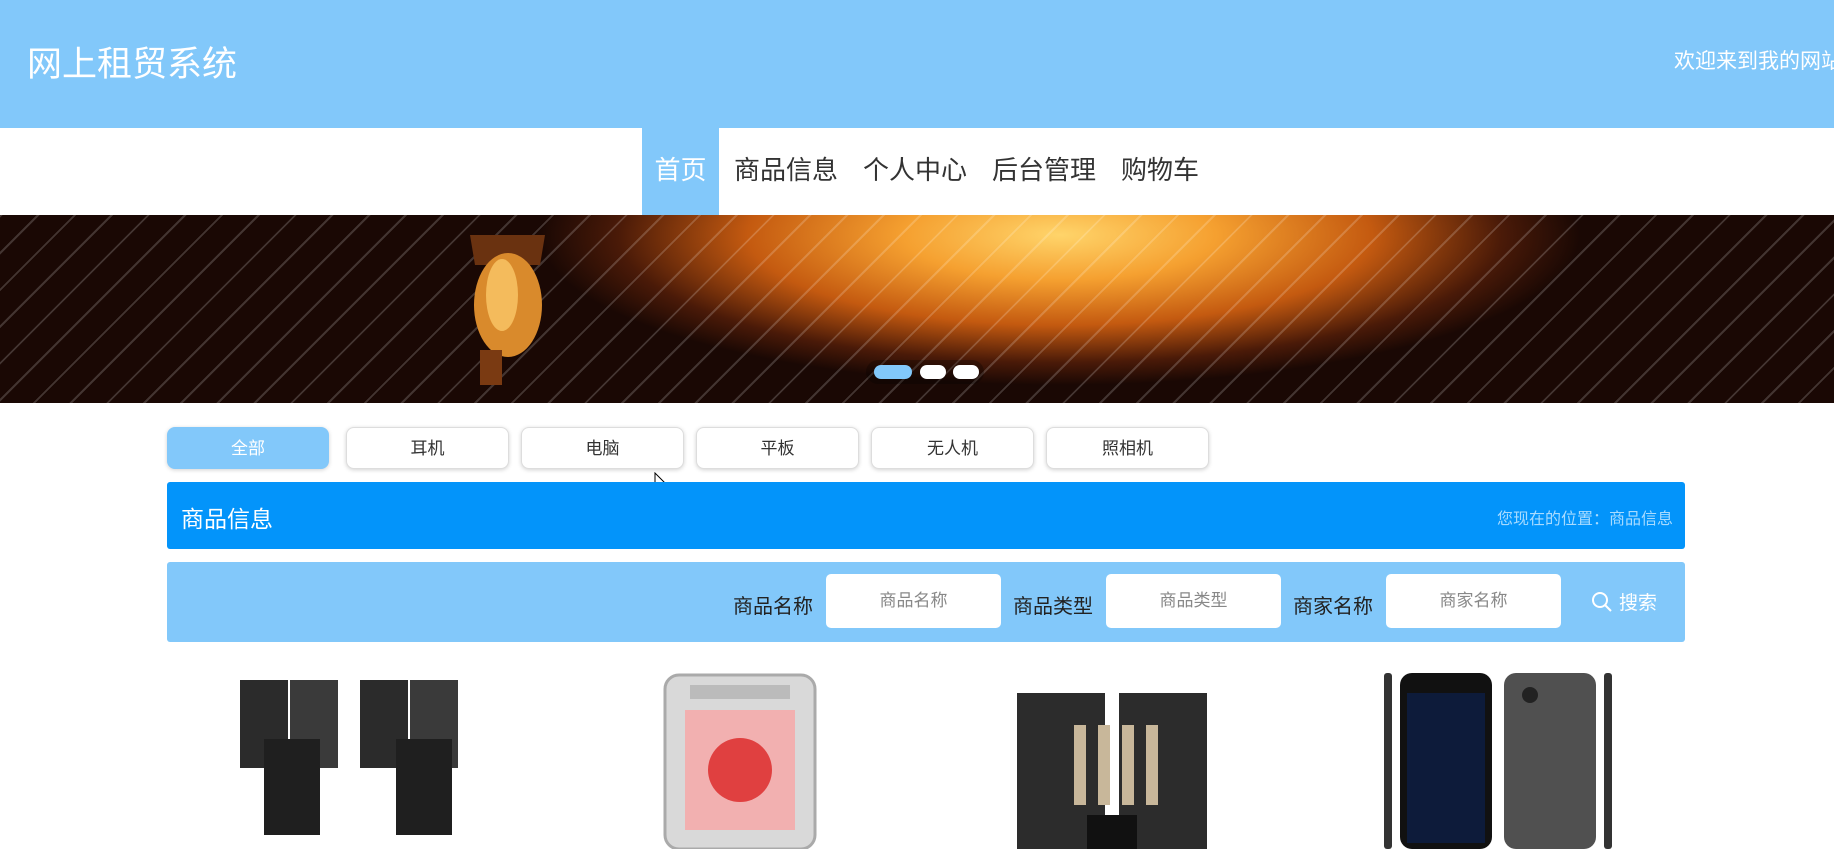  I want to click on nav-item-home: 首页, so click(680, 171).